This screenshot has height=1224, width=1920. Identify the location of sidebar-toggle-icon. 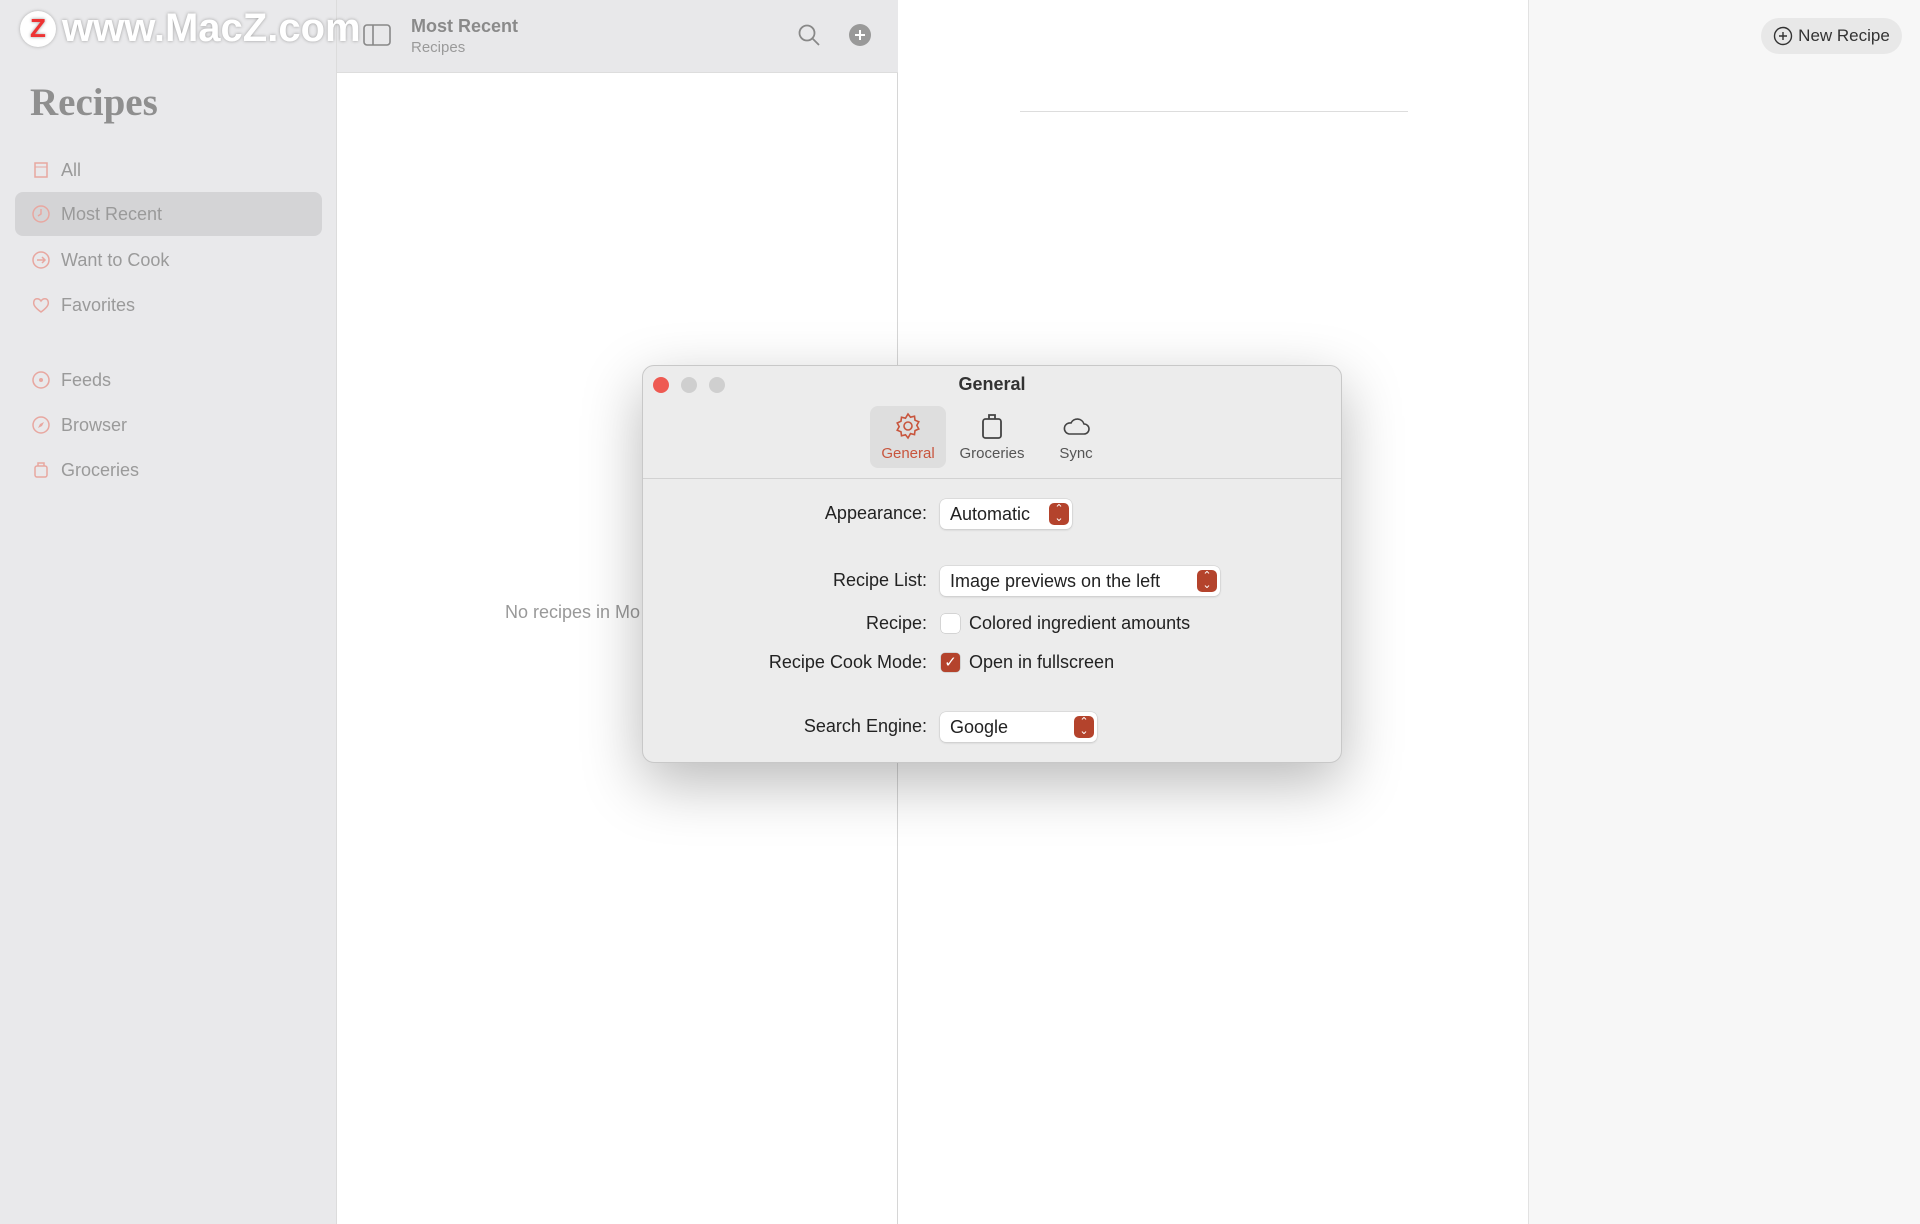
(377, 35).